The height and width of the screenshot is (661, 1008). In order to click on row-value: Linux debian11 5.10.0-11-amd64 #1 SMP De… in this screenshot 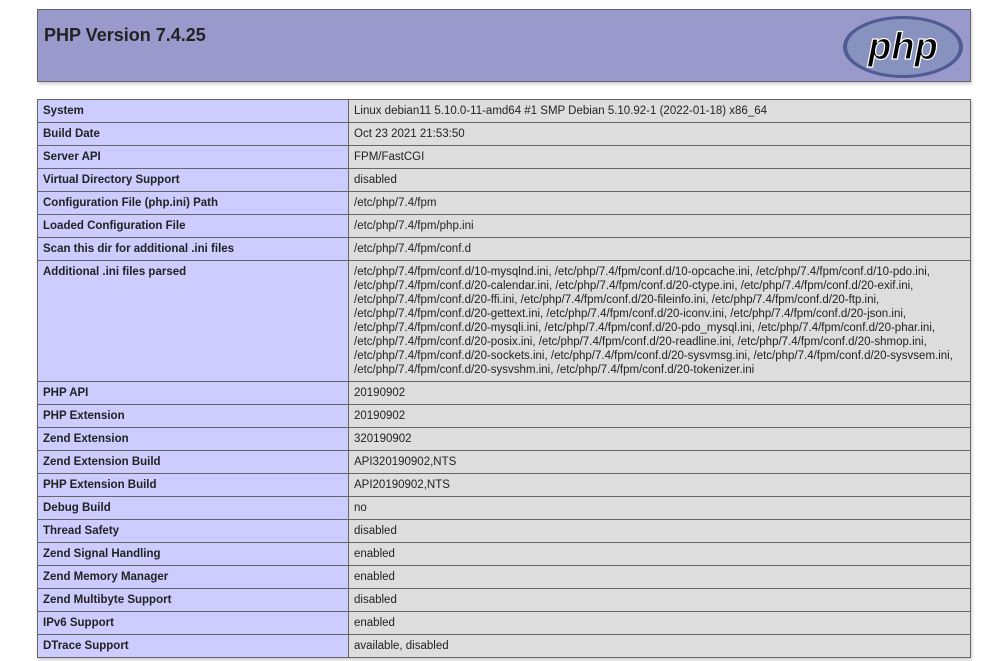, I will do `click(659, 111)`.